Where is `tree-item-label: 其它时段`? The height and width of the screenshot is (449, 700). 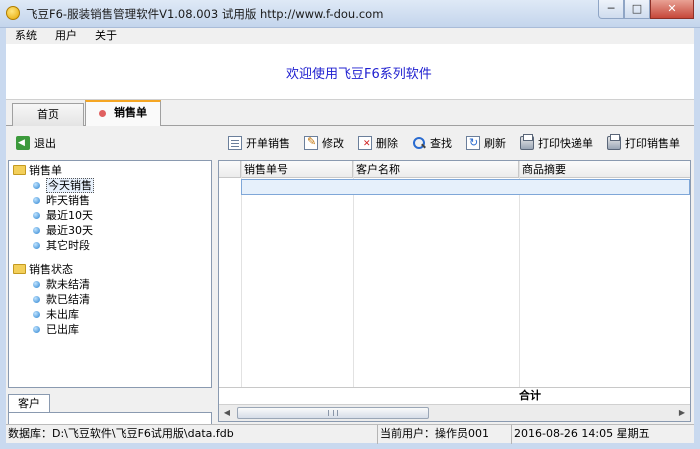 tree-item-label: 其它时段 is located at coordinates (68, 245).